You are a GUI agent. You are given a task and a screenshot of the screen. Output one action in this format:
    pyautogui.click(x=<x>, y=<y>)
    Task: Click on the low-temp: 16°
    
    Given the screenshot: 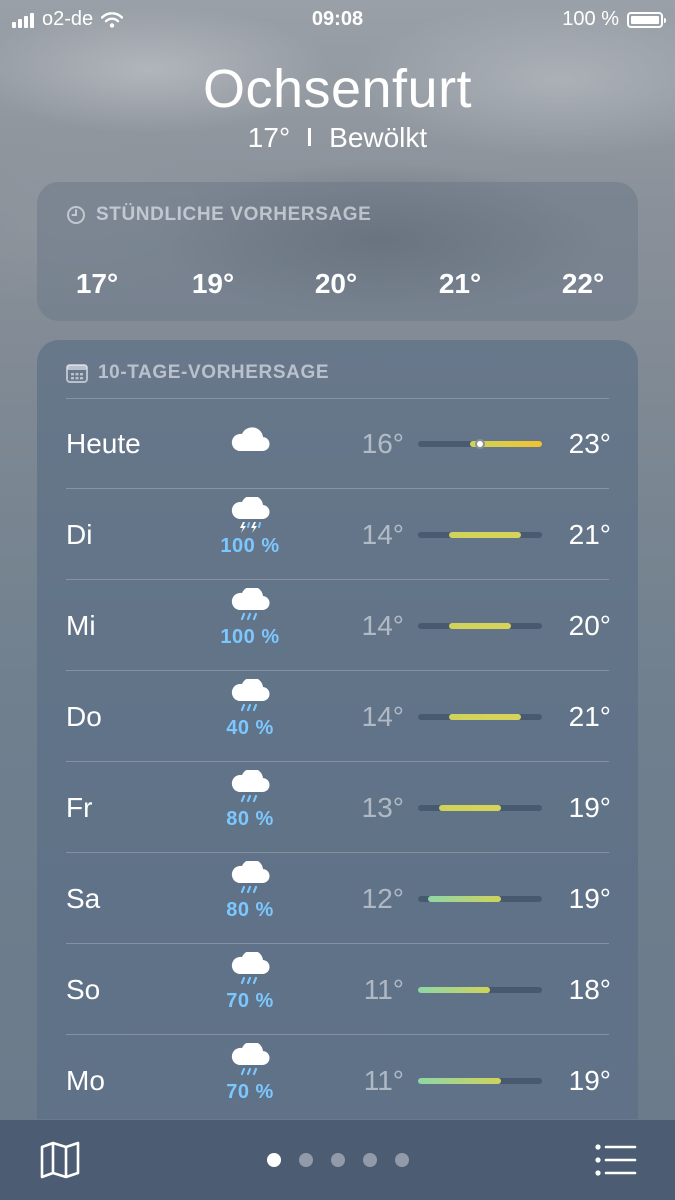 What is the action you would take?
    pyautogui.click(x=382, y=443)
    